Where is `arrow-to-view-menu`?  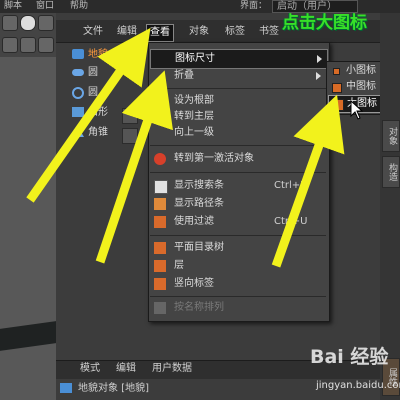 arrow-to-view-menu is located at coordinates (88, 115).